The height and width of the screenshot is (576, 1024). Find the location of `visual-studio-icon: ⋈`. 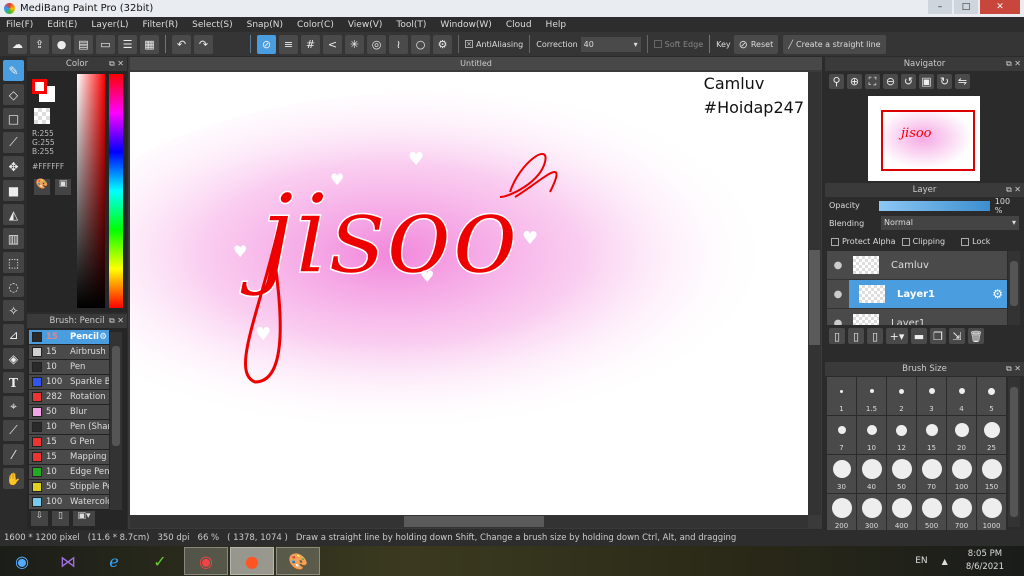

visual-studio-icon: ⋈ is located at coordinates (68, 561).